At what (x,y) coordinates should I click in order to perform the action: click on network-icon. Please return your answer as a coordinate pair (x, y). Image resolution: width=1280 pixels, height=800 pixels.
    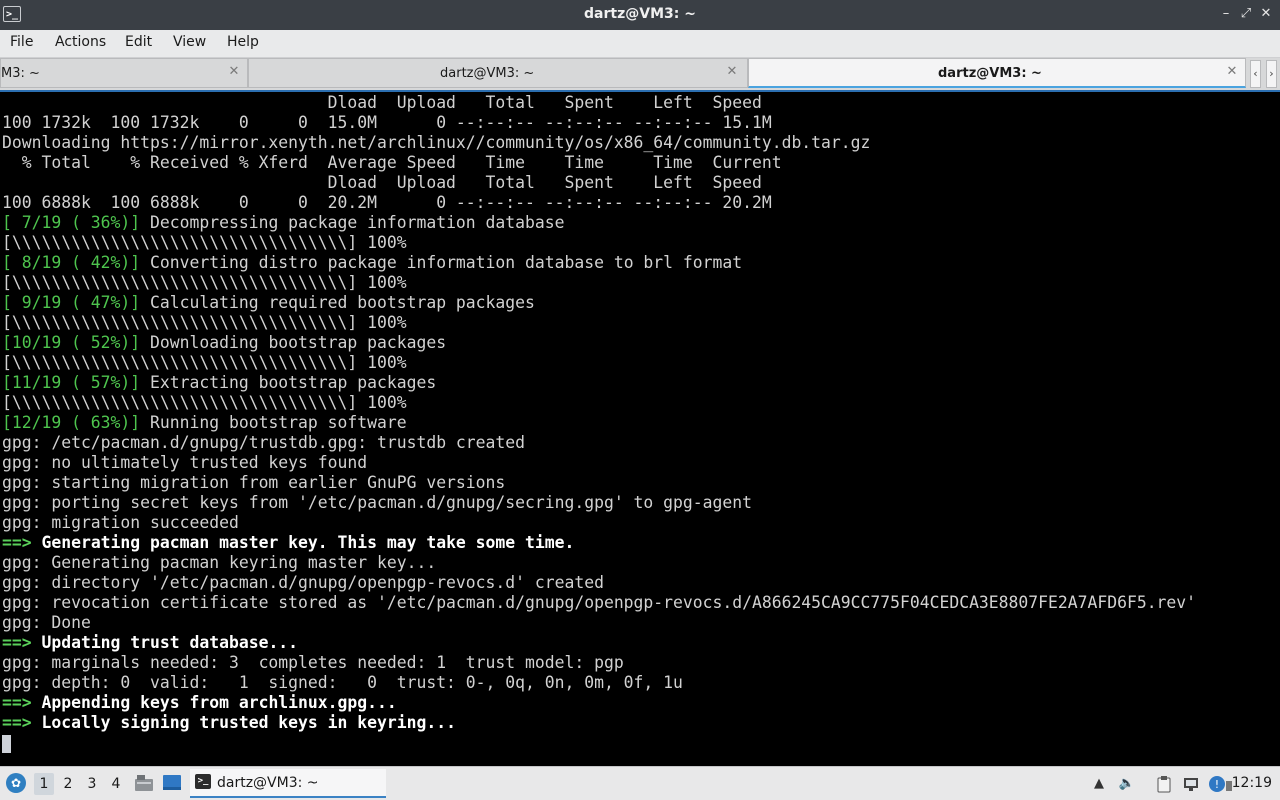
    Looking at the image, I should click on (1191, 784).